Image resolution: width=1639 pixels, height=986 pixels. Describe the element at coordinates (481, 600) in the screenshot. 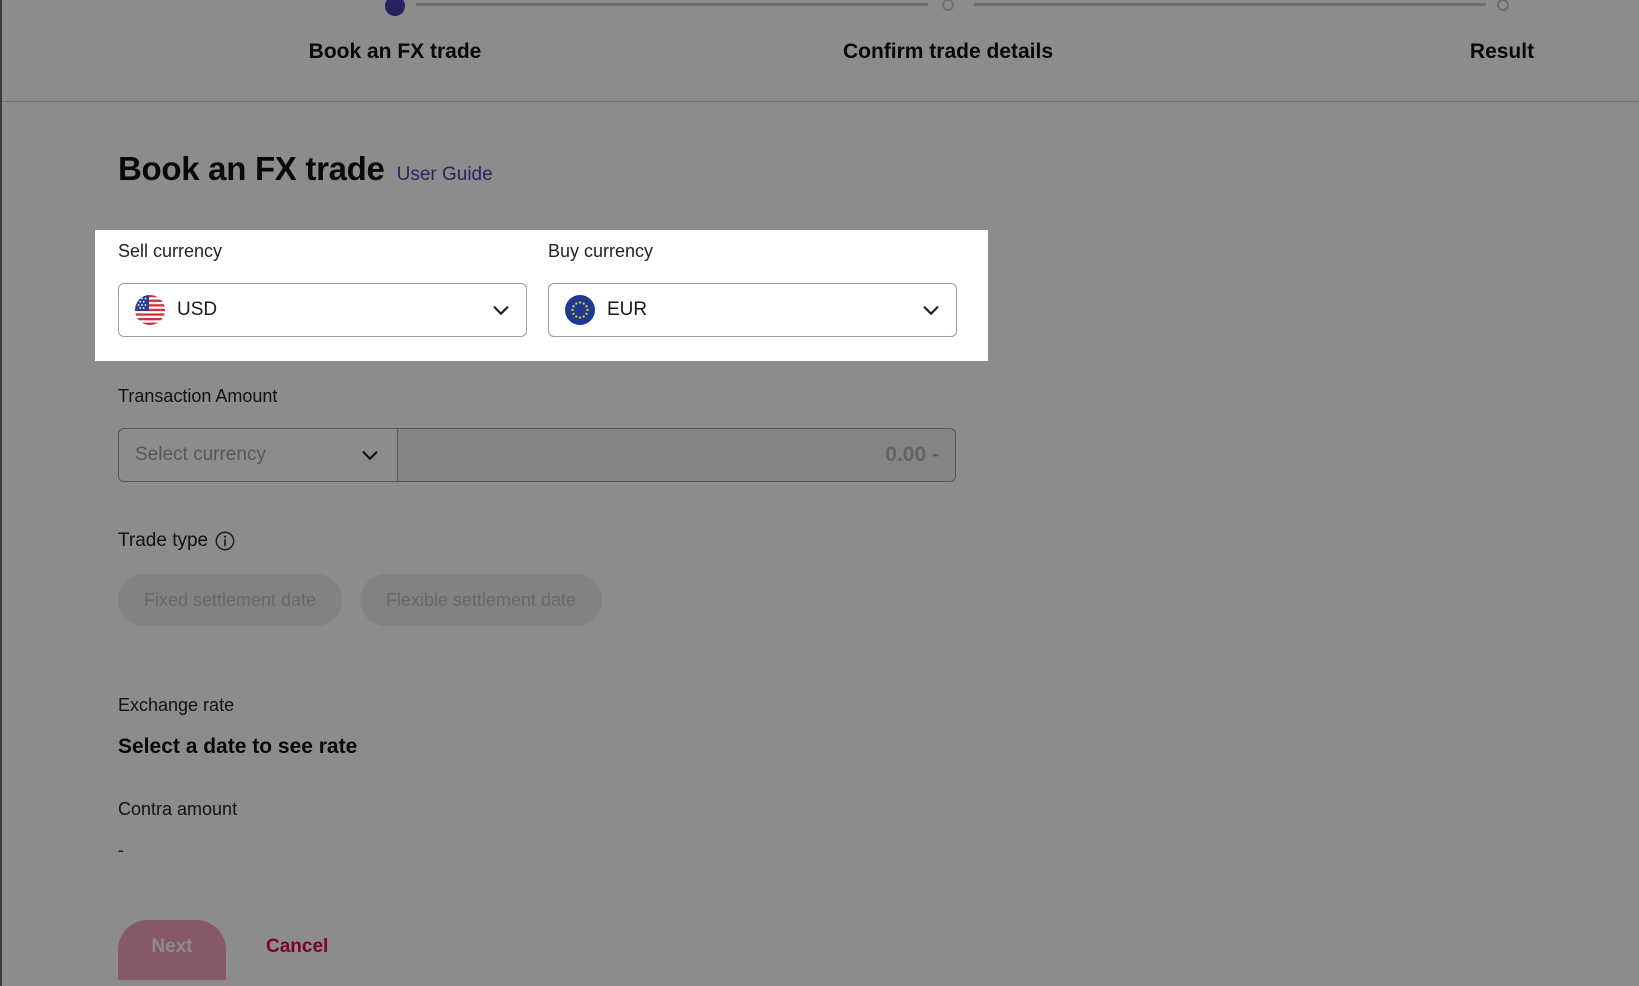

I see `flexible-settlement-option: Flexible settlement date` at that location.